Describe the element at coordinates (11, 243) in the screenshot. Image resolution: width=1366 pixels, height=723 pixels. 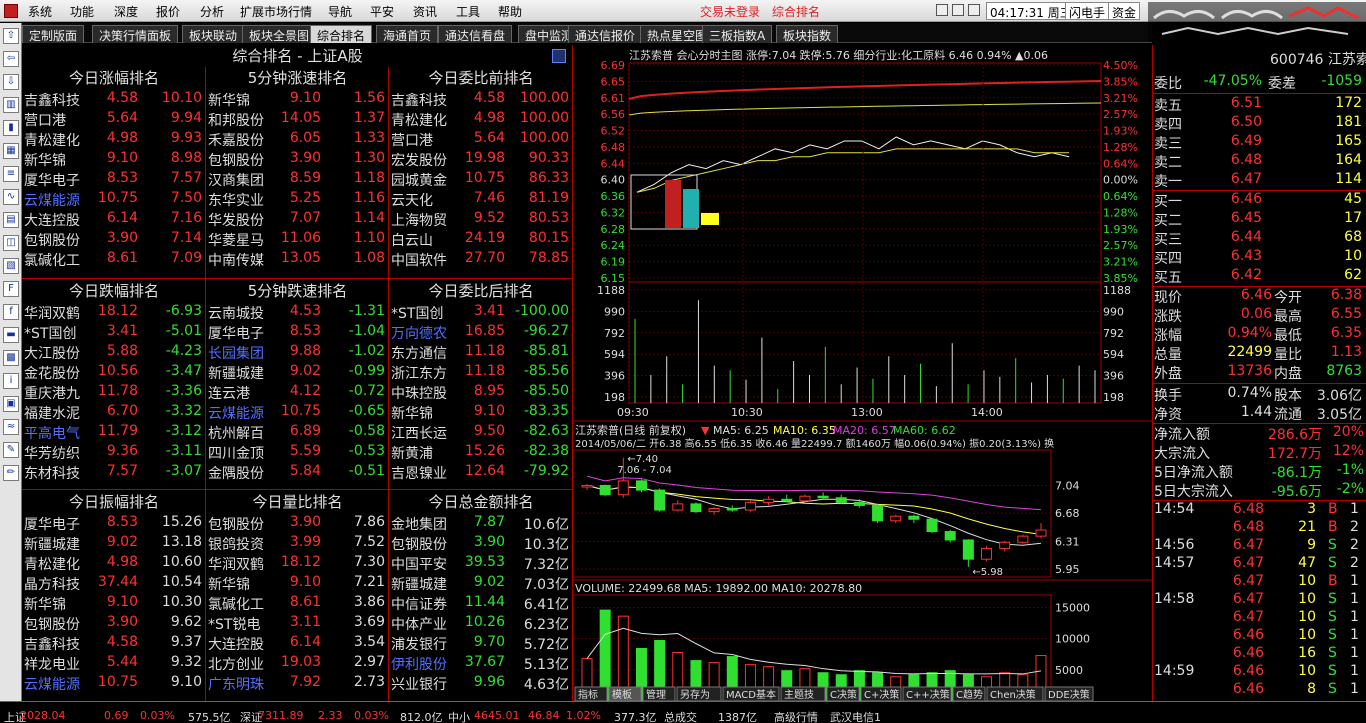
I see `panel-icon: ◫` at that location.